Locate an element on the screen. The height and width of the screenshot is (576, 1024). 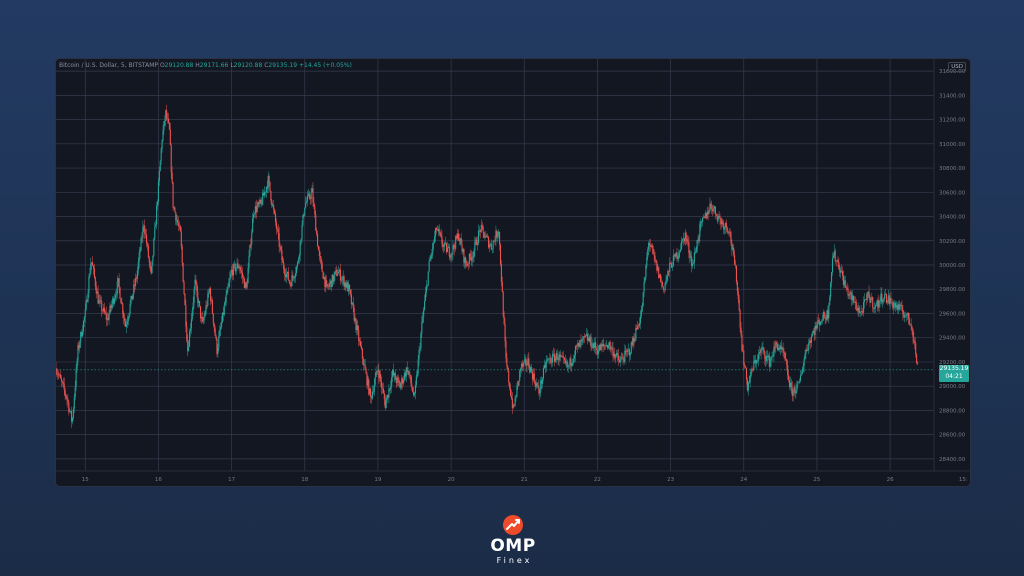
currency-badge: USD is located at coordinates (957, 67).